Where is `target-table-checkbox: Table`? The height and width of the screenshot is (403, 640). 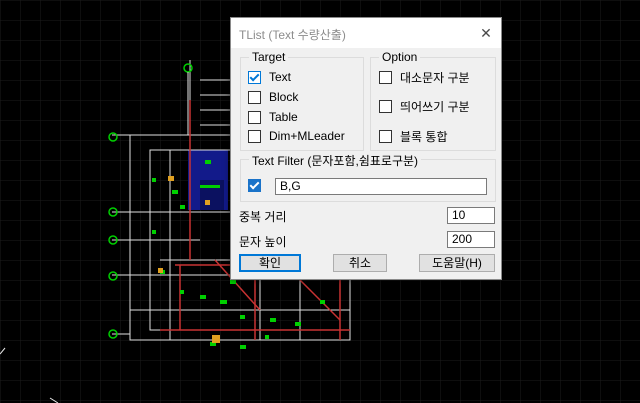
target-table-checkbox: Table is located at coordinates (273, 117).